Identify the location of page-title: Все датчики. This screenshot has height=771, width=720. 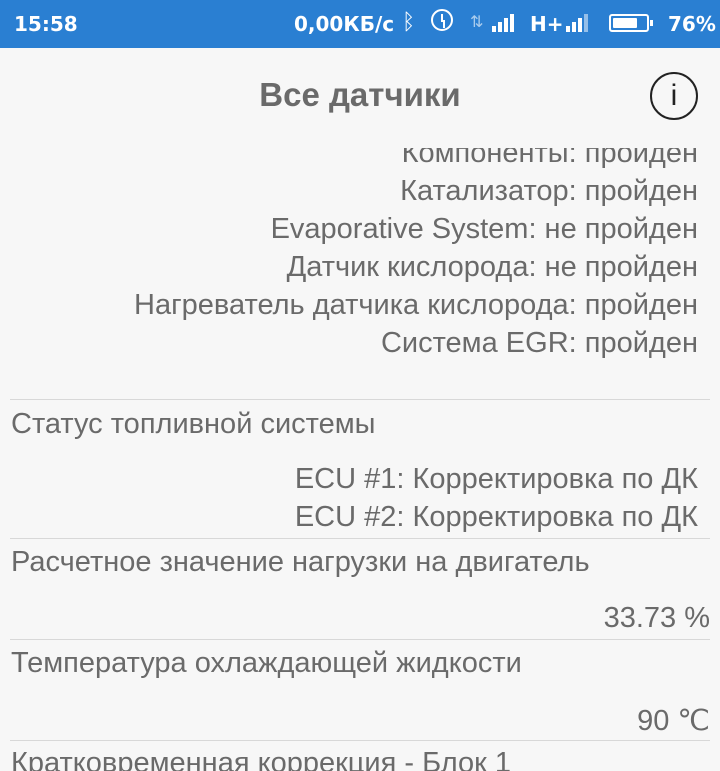
(360, 94).